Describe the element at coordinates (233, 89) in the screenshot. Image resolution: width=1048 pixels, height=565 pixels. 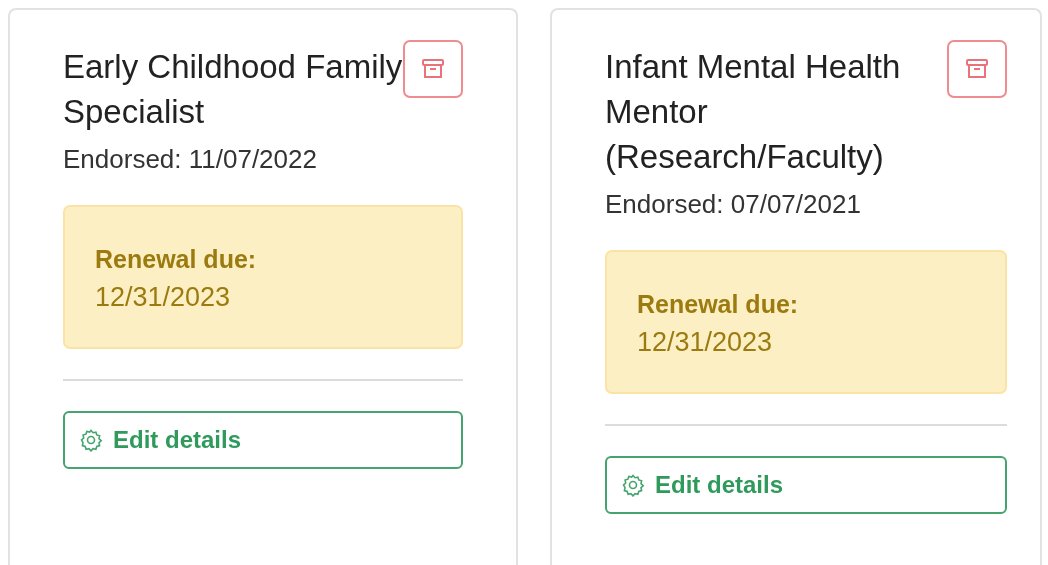
I see `card-title: Early Childhood Family Specialist` at that location.